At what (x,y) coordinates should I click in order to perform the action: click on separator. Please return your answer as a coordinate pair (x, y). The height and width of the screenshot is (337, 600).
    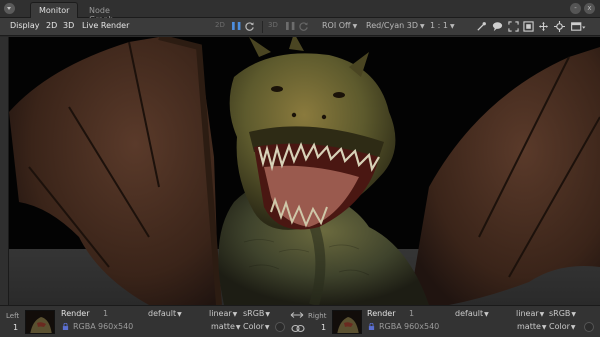
    Looking at the image, I should click on (262, 27).